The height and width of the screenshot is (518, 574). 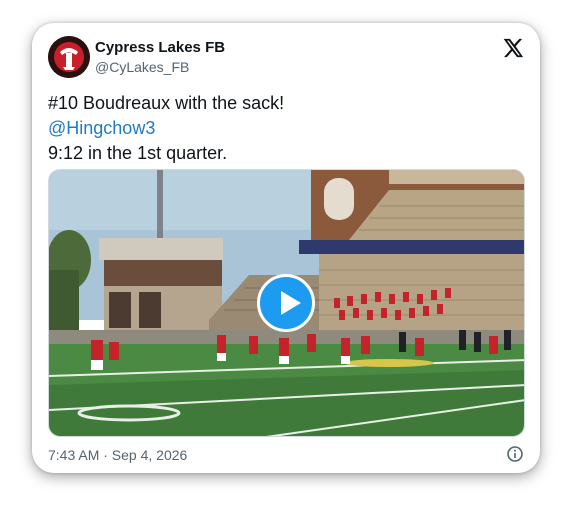 What do you see at coordinates (142, 67) in the screenshot?
I see `user-handle: @CyLakes_FB` at bounding box center [142, 67].